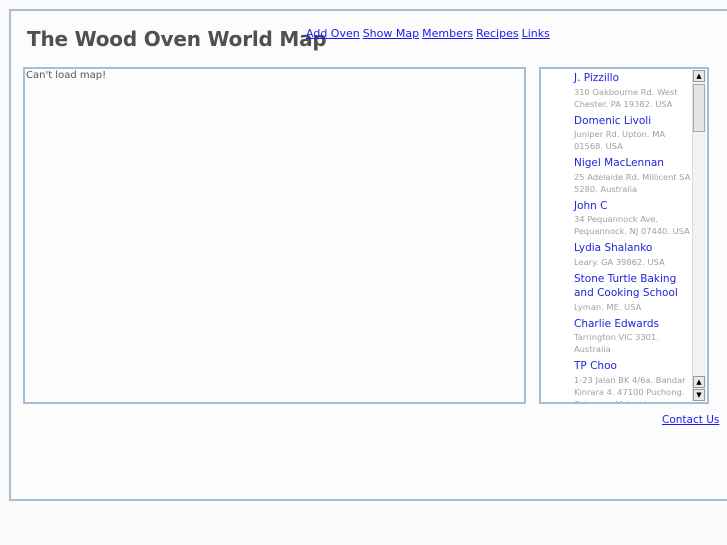 The image size is (727, 545). What do you see at coordinates (333, 33) in the screenshot?
I see `nav-add-oven: Add Oven` at bounding box center [333, 33].